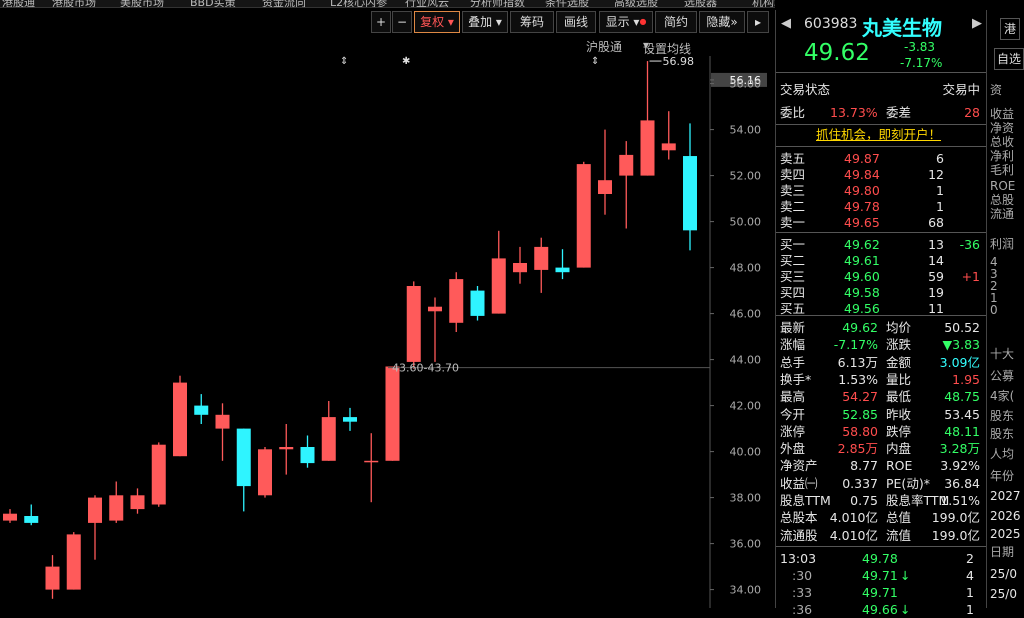 This screenshot has height=618, width=1024. I want to click on zoom-out-button: −, so click(402, 22).